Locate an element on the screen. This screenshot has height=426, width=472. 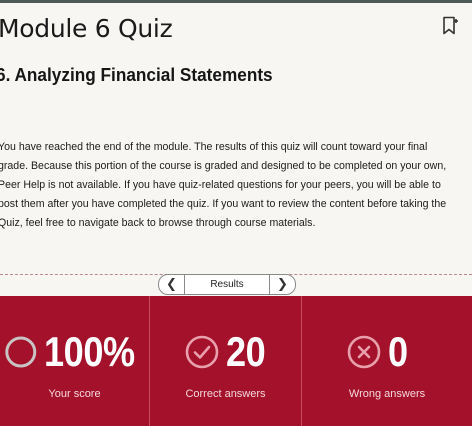
correct-value: 20 is located at coordinates (246, 351).